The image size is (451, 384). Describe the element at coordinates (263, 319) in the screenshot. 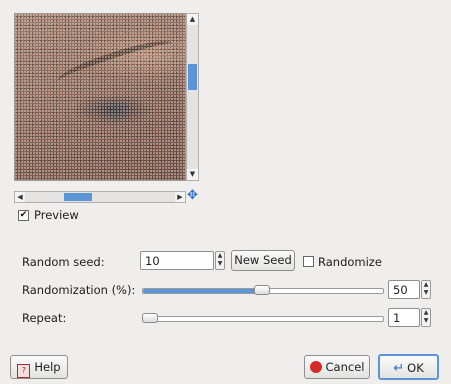

I see `repeat-slider` at that location.